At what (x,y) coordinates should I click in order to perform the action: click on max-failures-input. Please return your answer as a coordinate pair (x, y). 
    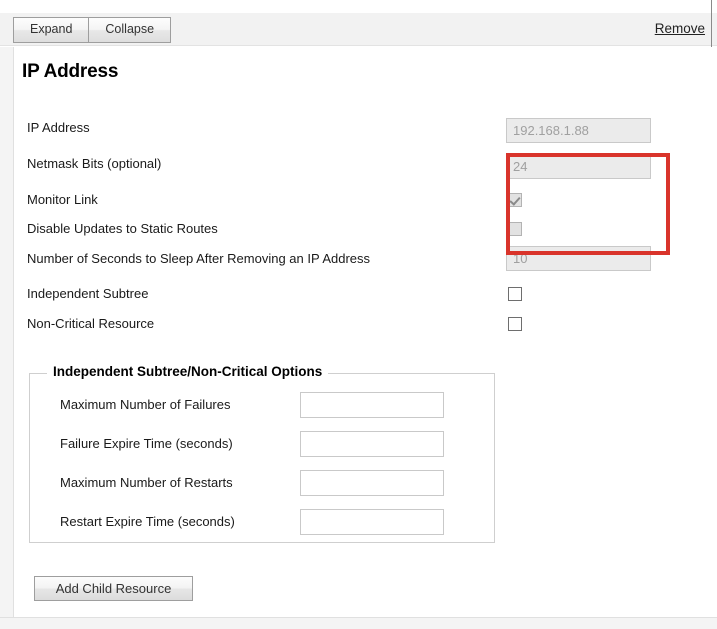
    Looking at the image, I should click on (372, 405).